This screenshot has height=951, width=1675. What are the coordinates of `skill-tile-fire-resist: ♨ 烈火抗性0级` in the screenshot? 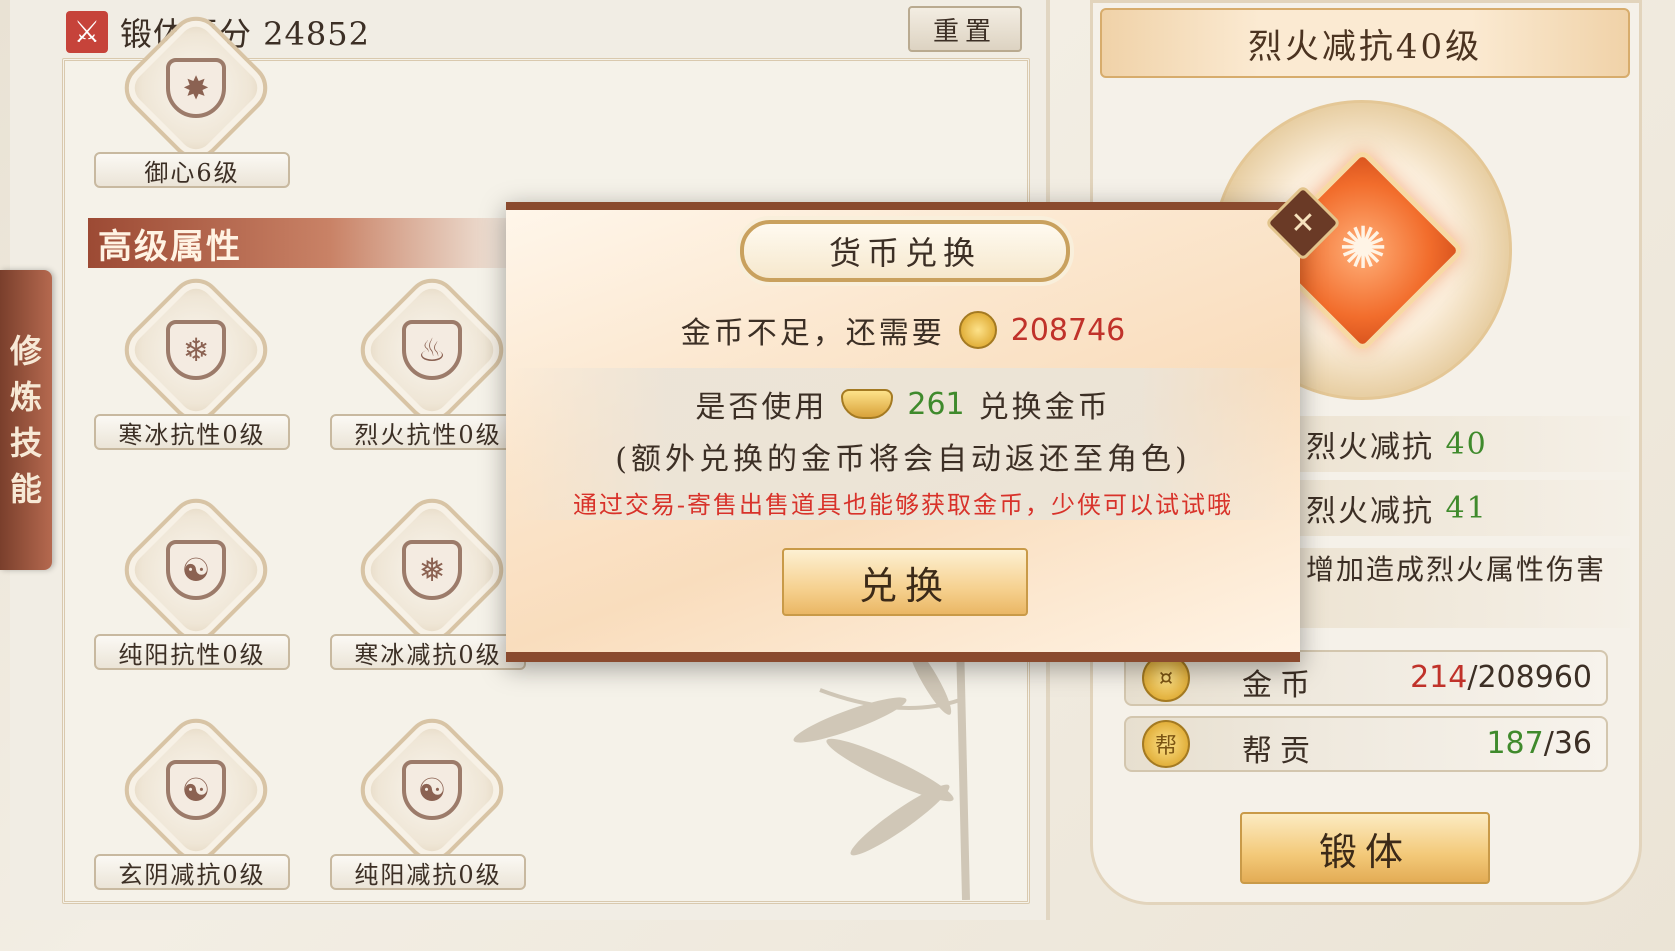 It's located at (430, 364).